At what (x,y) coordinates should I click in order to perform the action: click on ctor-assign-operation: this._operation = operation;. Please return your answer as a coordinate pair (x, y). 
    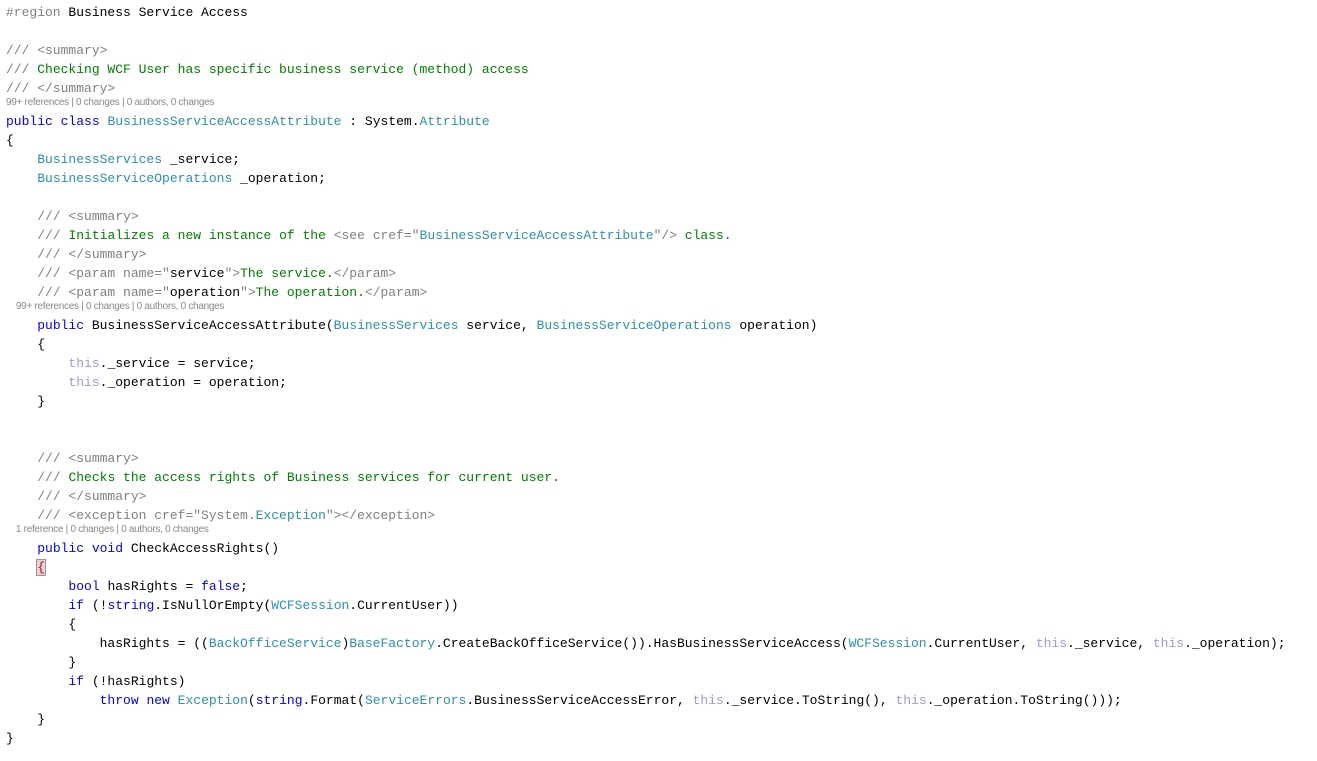
    Looking at the image, I should click on (646, 382).